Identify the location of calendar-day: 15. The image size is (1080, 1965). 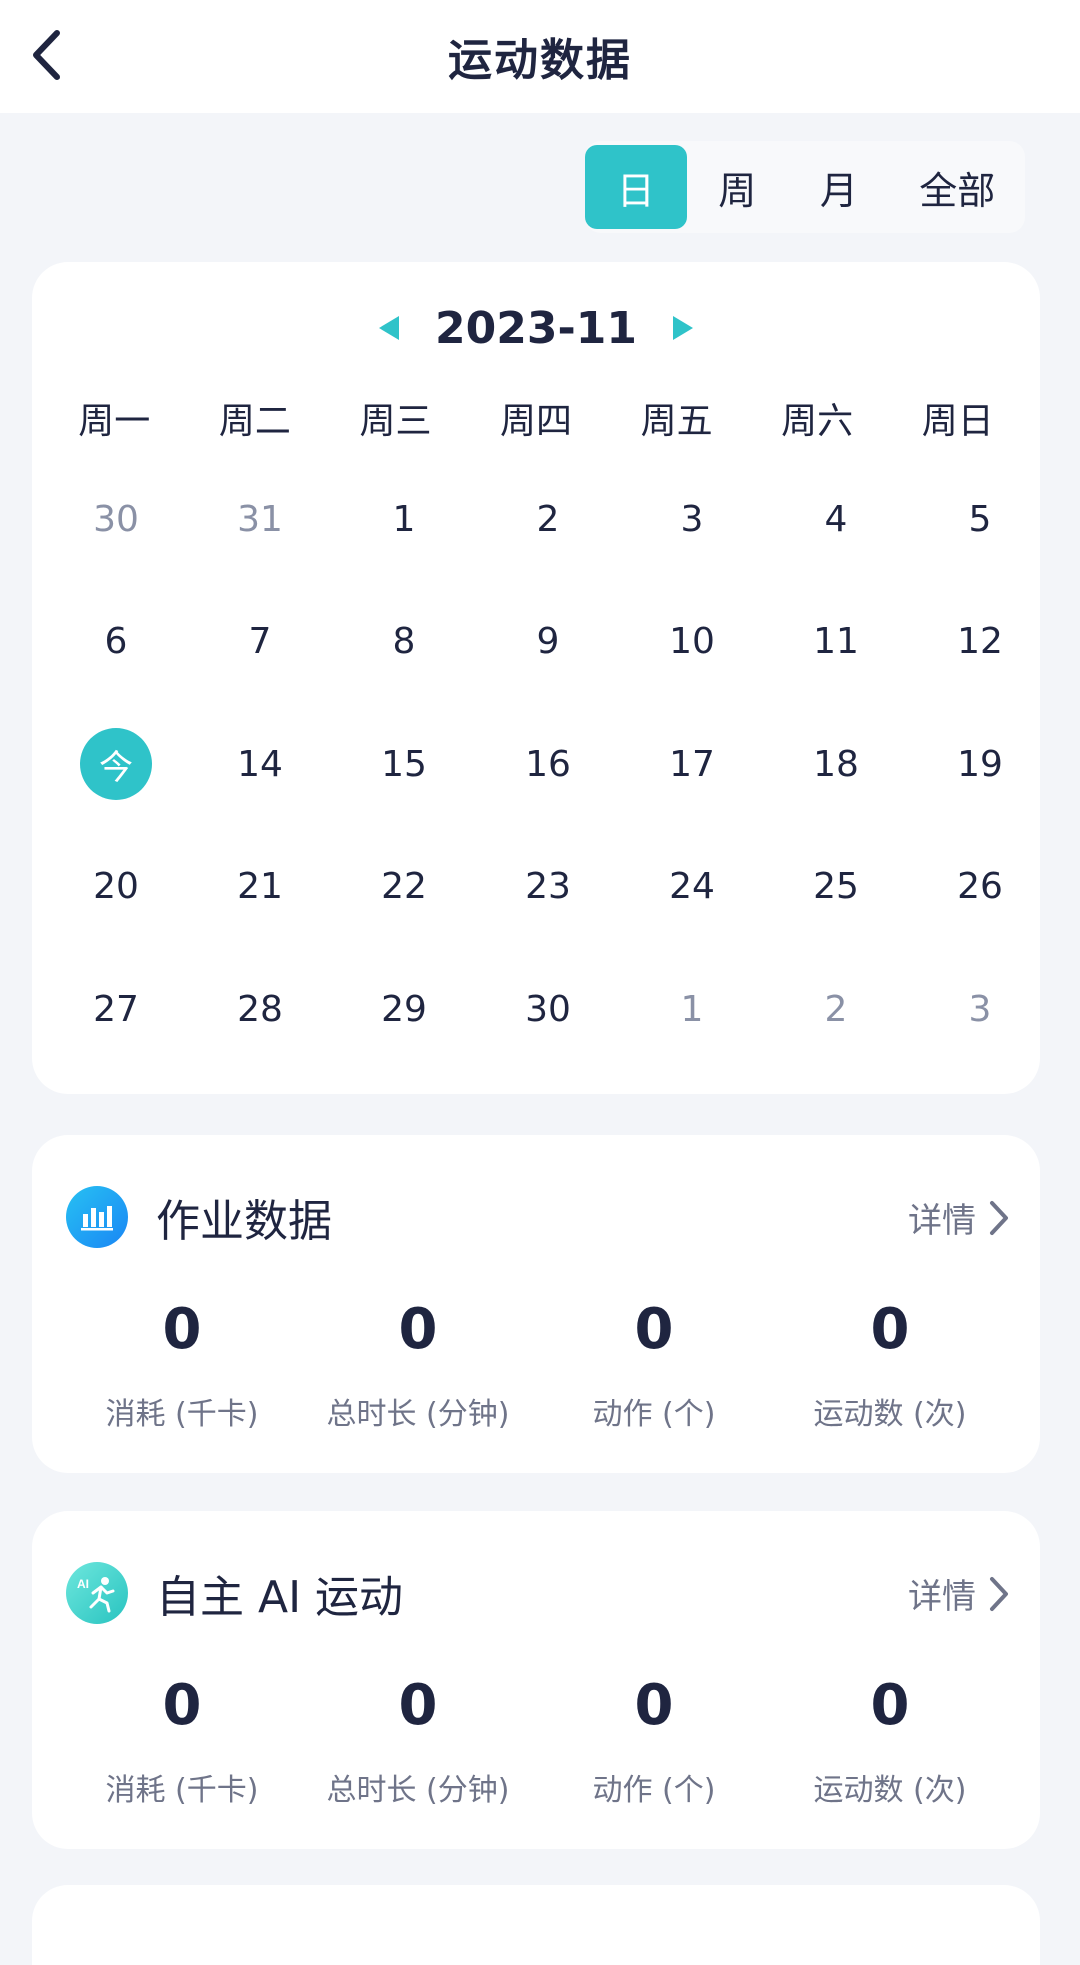
(404, 764).